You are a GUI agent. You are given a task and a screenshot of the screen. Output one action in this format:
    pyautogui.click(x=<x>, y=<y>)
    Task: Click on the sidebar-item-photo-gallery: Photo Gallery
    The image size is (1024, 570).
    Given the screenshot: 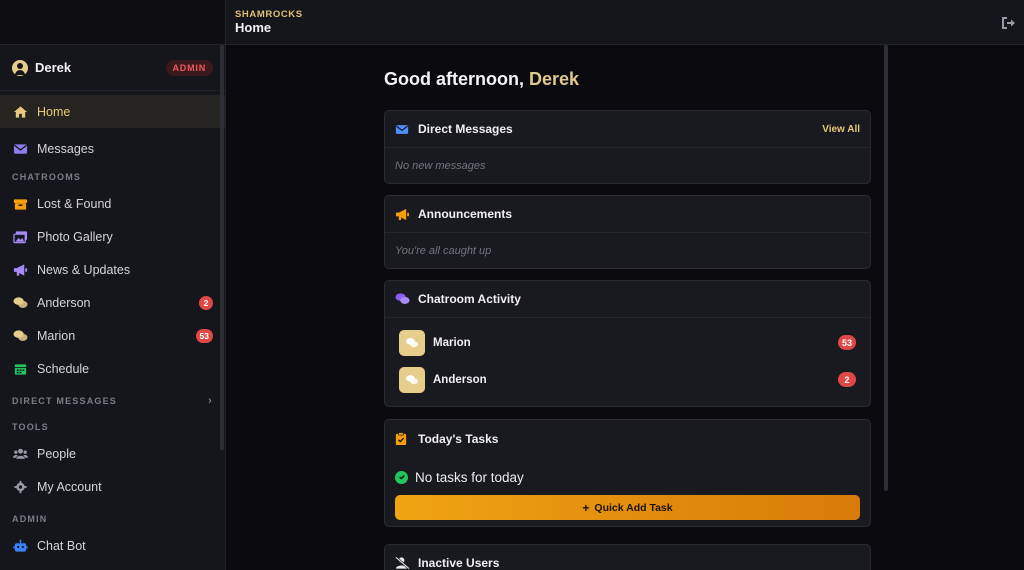 What is the action you would take?
    pyautogui.click(x=112, y=236)
    